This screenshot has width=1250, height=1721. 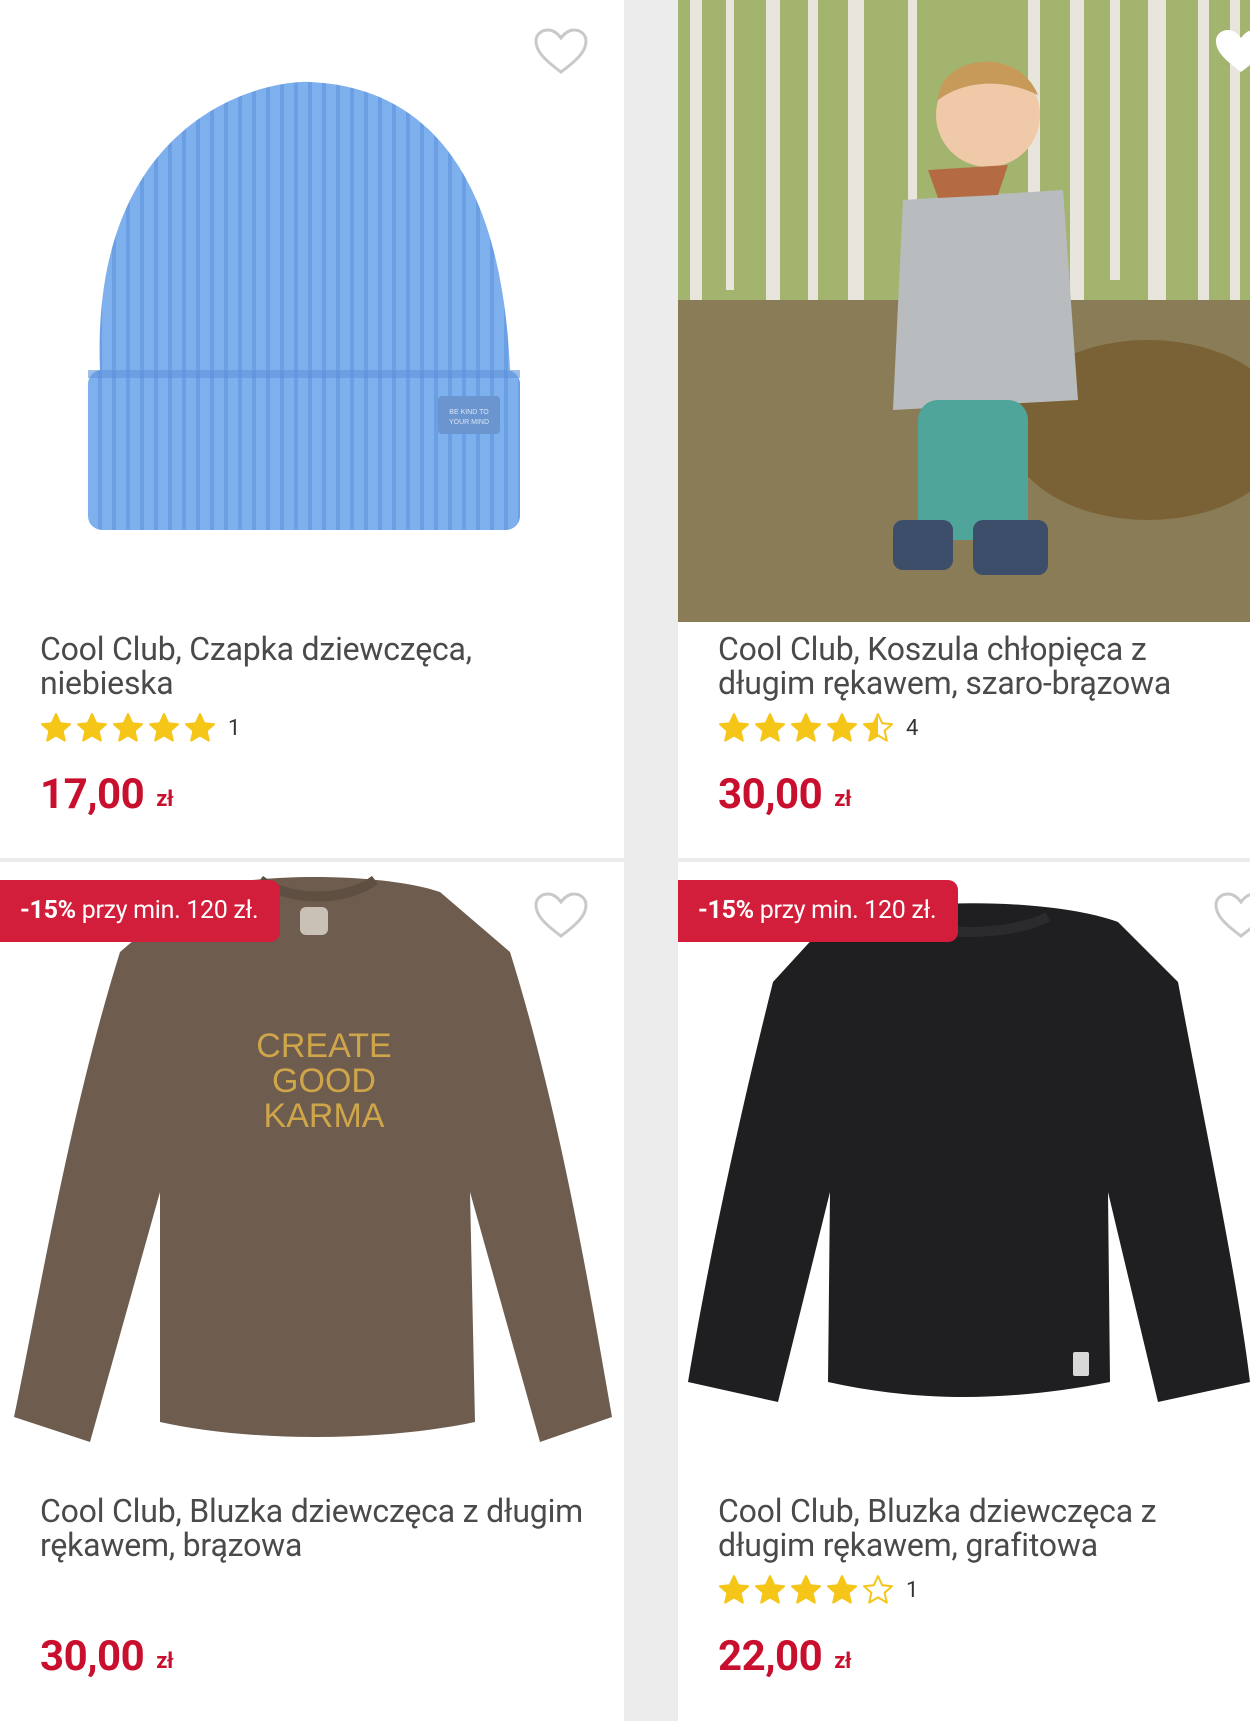 What do you see at coordinates (469, 412) in the screenshot?
I see `svg-text: BE KIND TO` at bounding box center [469, 412].